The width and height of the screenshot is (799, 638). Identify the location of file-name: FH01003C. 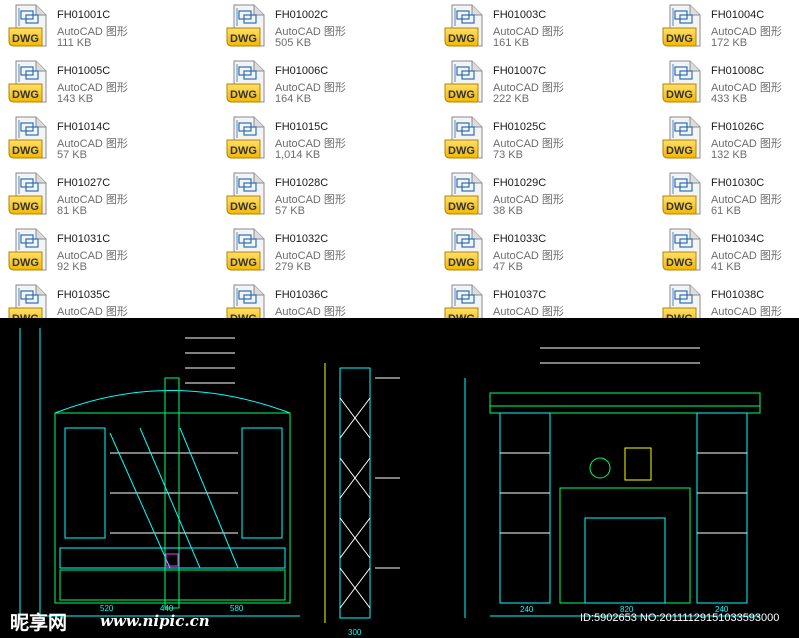
(520, 15).